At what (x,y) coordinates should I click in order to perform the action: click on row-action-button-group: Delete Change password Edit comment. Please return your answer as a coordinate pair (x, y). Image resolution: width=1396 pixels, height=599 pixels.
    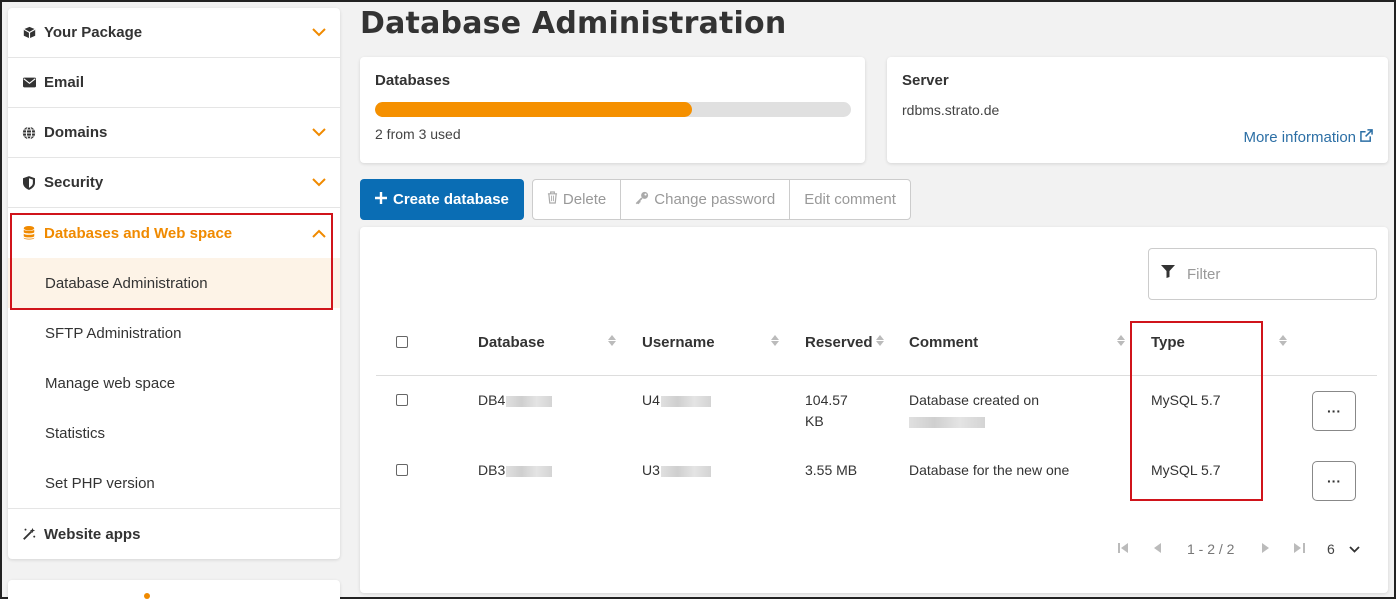
    Looking at the image, I should click on (721, 199).